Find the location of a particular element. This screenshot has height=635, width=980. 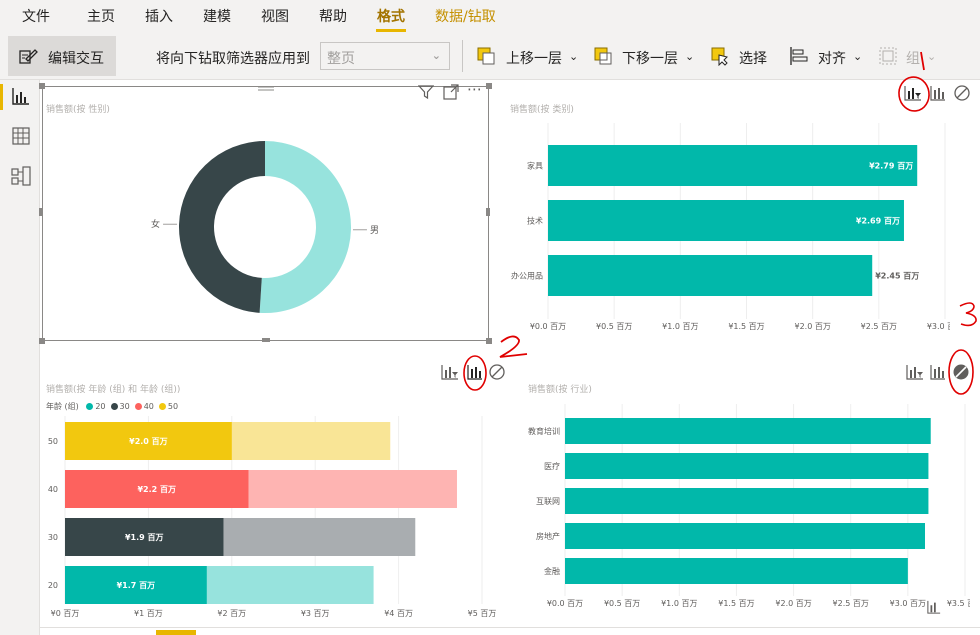

report-view-icon is located at coordinates (21, 96).